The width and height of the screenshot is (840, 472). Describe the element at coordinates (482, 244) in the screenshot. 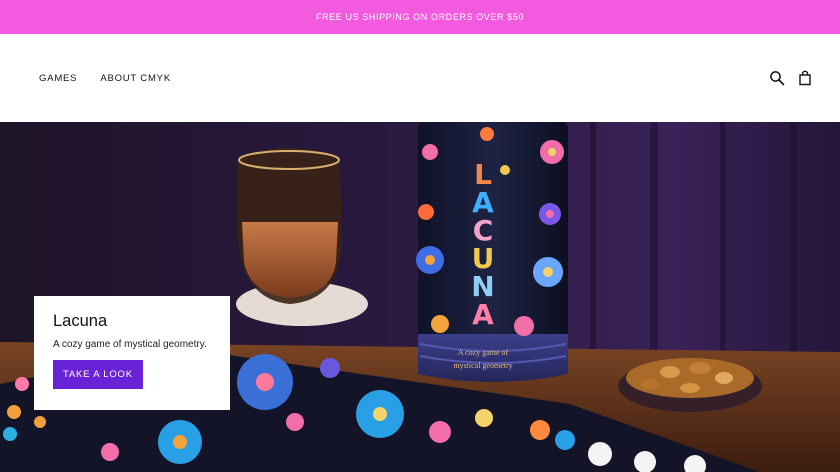

I see `tube-title: LACUNA` at that location.